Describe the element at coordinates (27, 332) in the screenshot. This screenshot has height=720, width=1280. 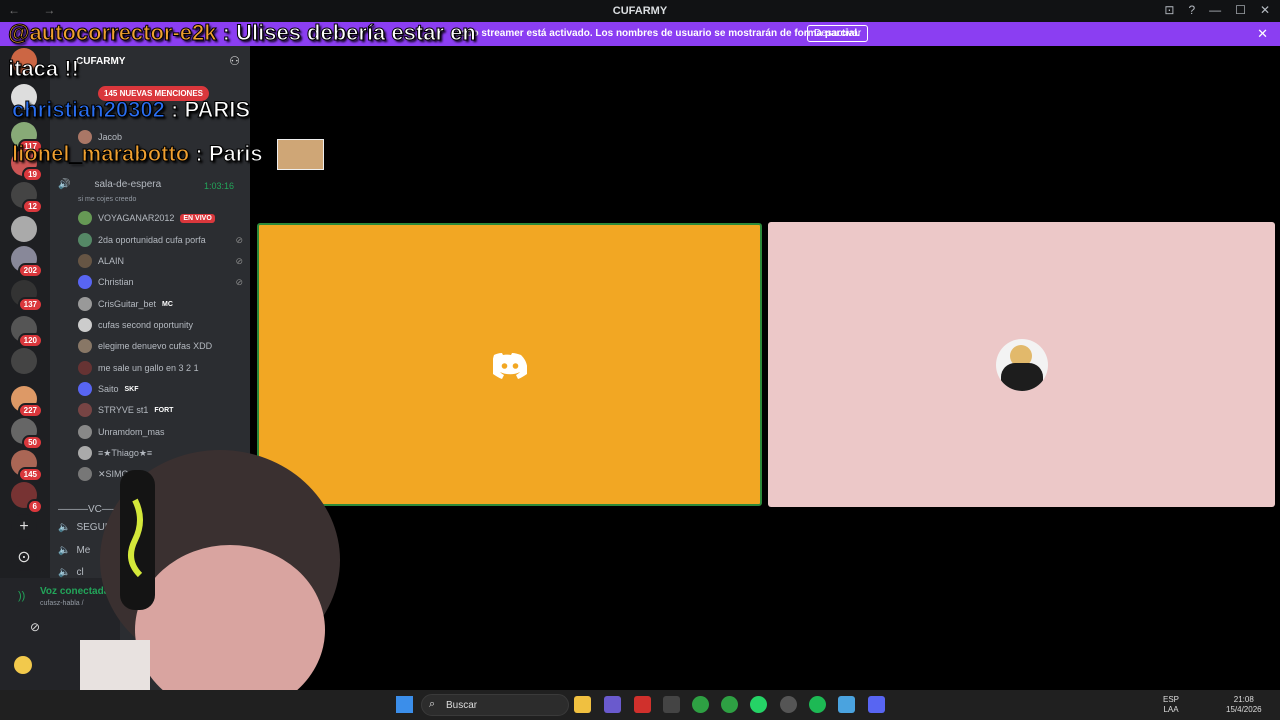
I see `server-icon: 120` at that location.